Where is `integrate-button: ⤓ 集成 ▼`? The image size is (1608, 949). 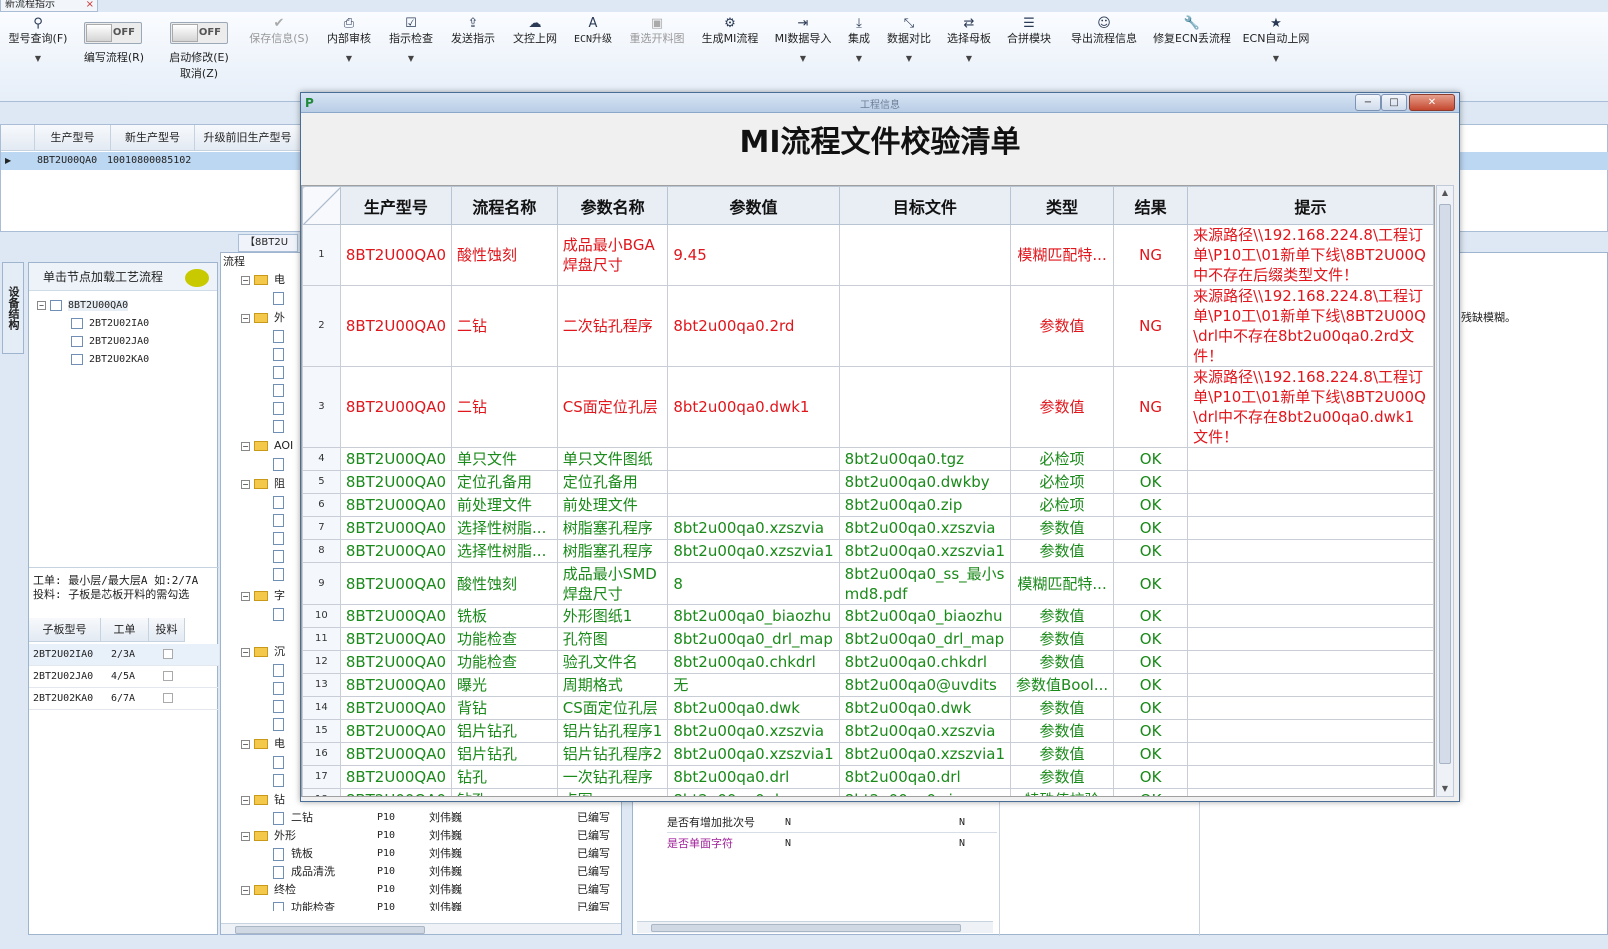 integrate-button: ⤓ 集成 ▼ is located at coordinates (859, 41).